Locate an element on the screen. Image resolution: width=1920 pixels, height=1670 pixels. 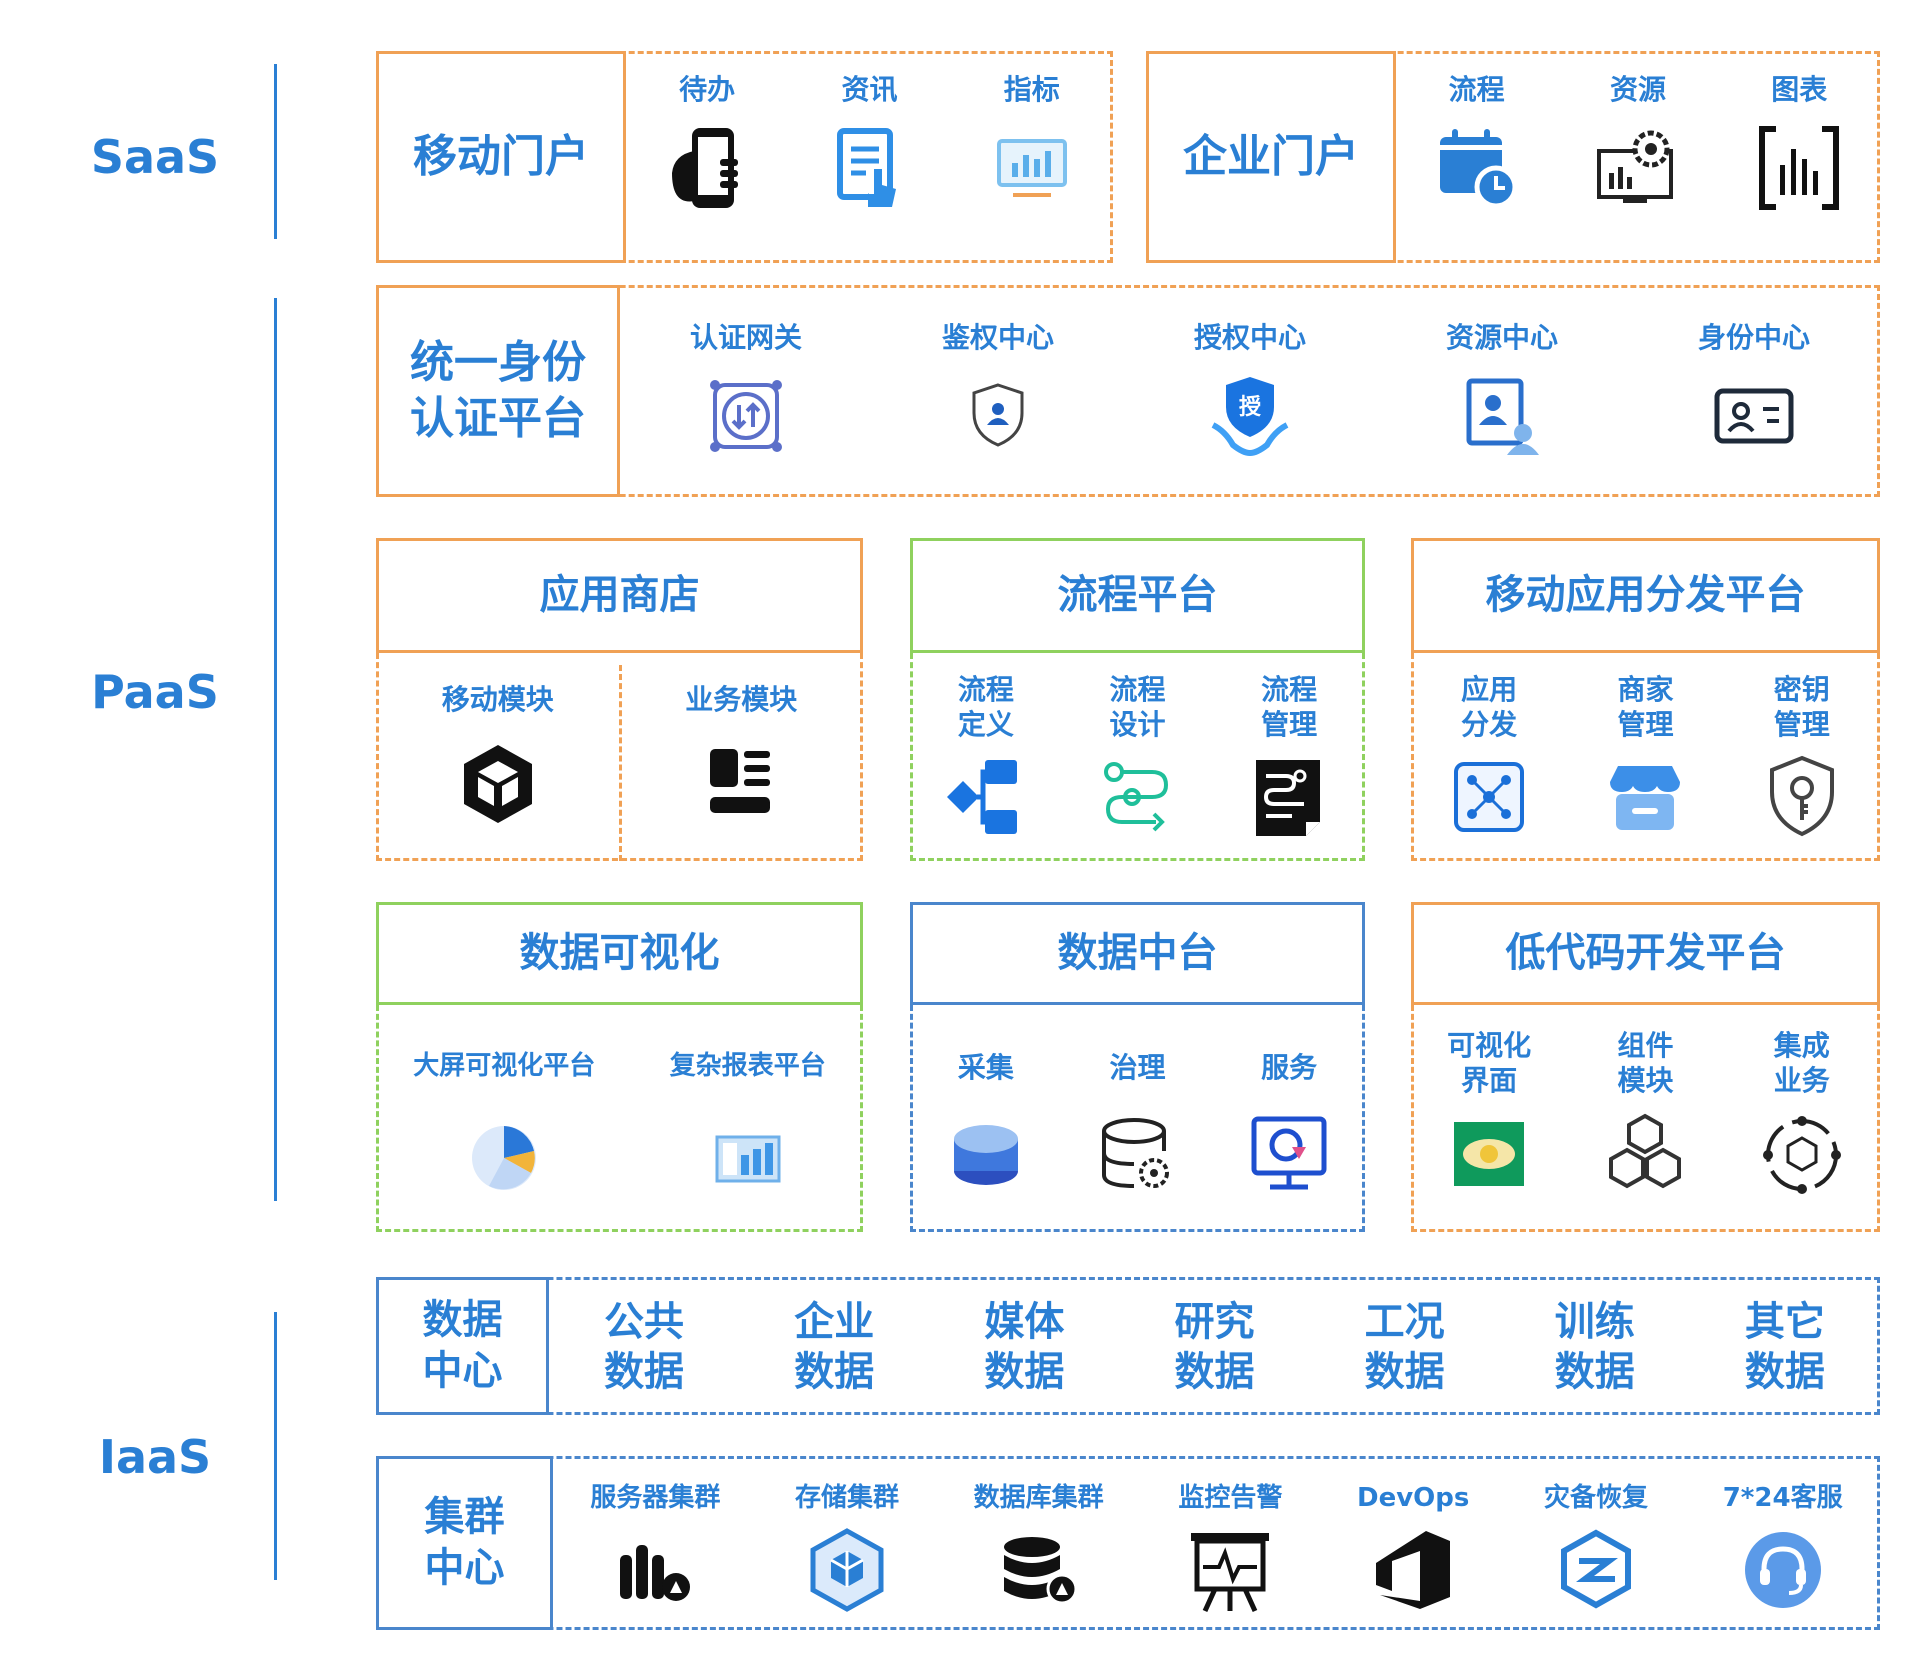
data-center-item-media: 媒体 数据 is located at coordinates (1024, 1347).